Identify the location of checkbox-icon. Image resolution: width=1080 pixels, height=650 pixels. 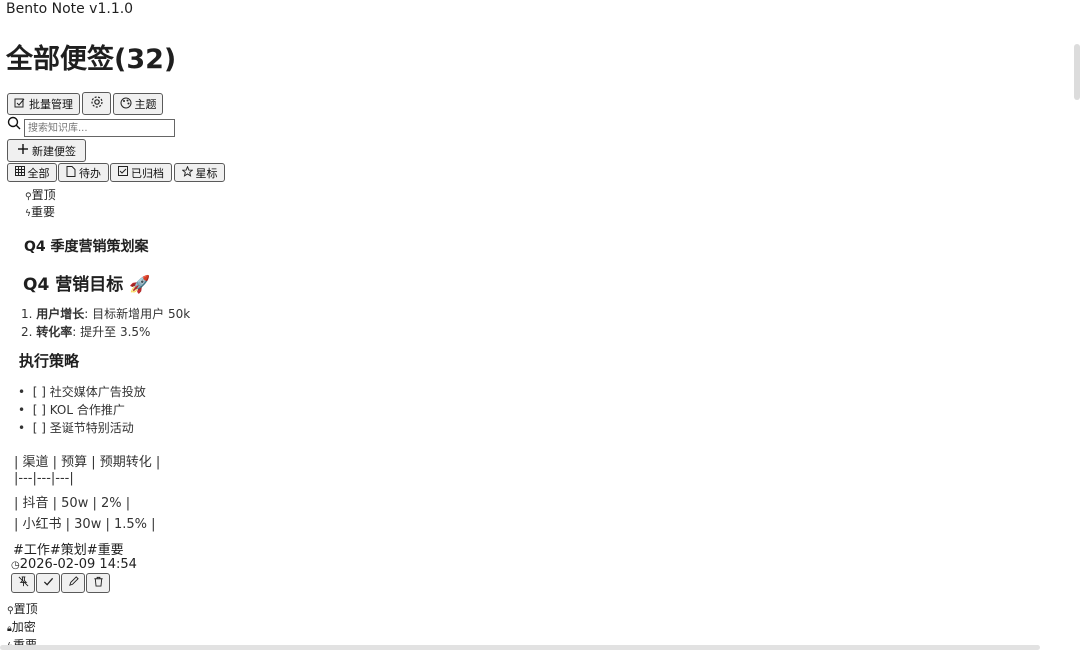
(123, 172).